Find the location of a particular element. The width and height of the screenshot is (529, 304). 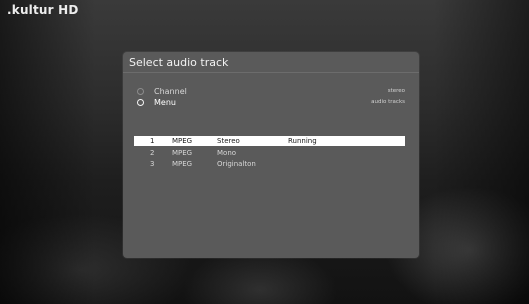

radio-selected-icon is located at coordinates (140, 102).